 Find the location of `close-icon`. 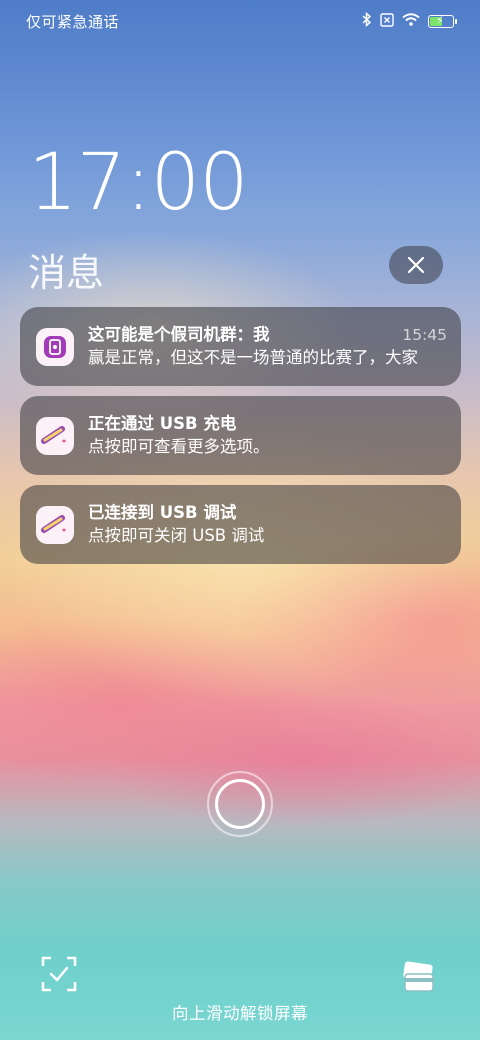

close-icon is located at coordinates (416, 265).